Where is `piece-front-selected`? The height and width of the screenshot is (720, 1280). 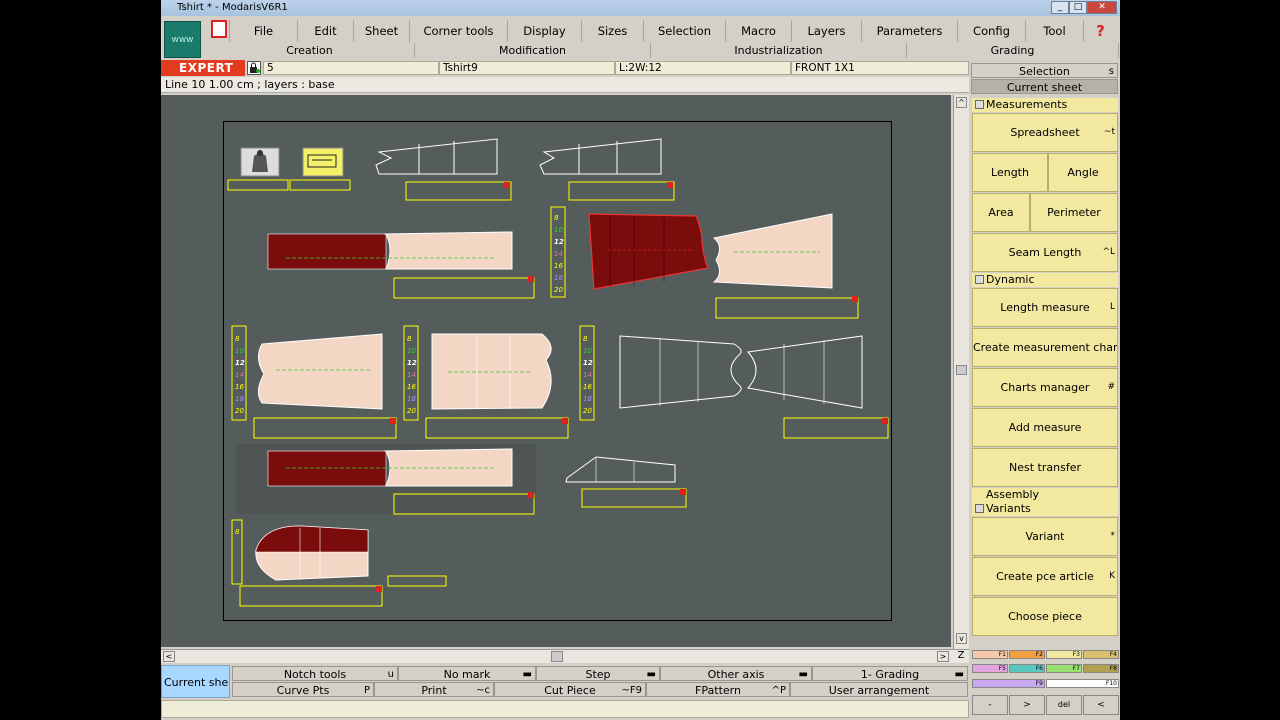
piece-front-selected is located at coordinates (723, 266).